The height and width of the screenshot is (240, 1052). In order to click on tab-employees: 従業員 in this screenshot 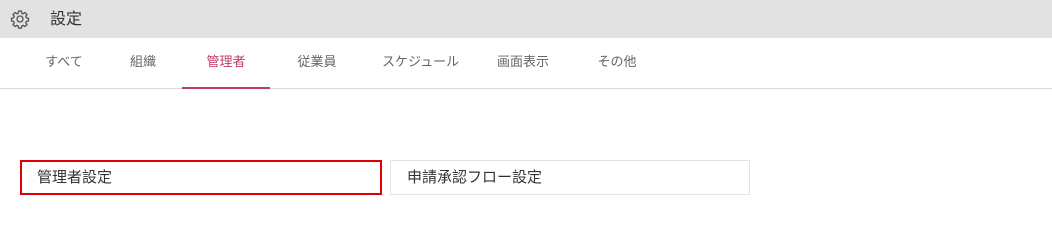, I will do `click(317, 63)`.